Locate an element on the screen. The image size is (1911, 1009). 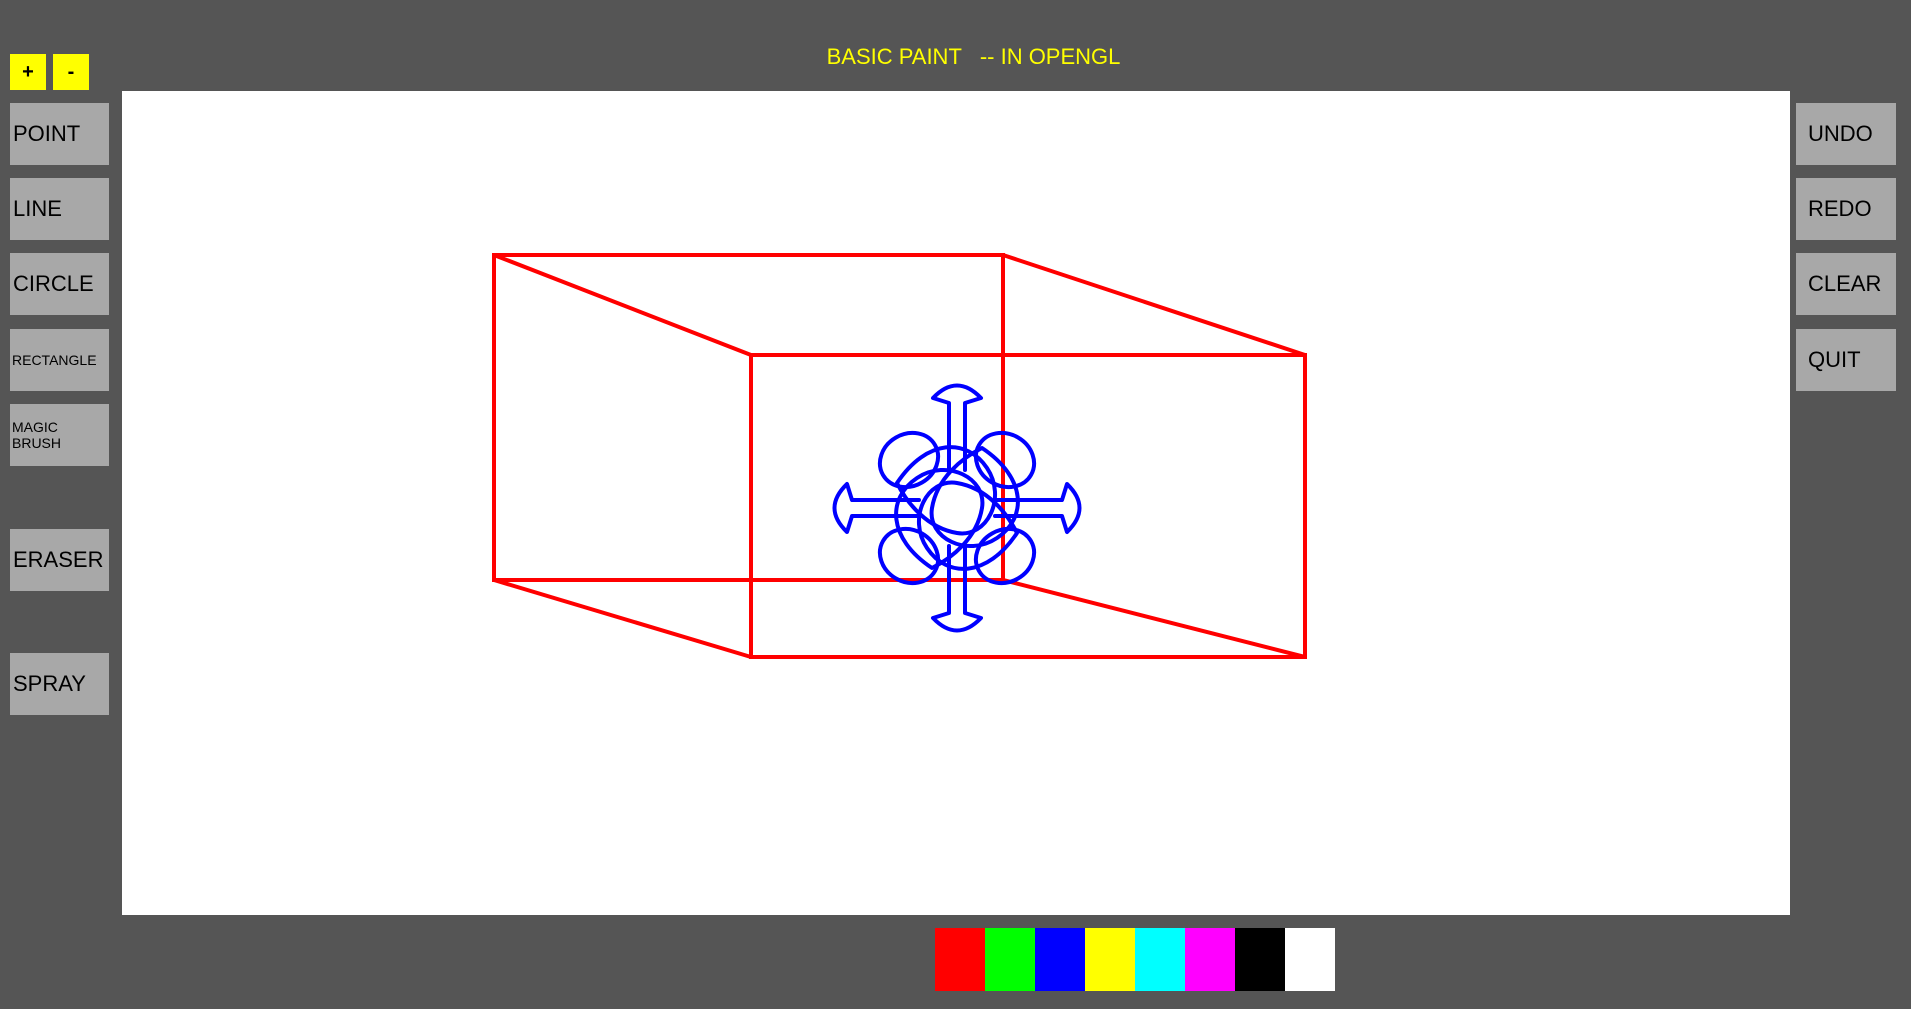
app-title: BASIC PAINT -- IN OPENGL is located at coordinates (973, 56).